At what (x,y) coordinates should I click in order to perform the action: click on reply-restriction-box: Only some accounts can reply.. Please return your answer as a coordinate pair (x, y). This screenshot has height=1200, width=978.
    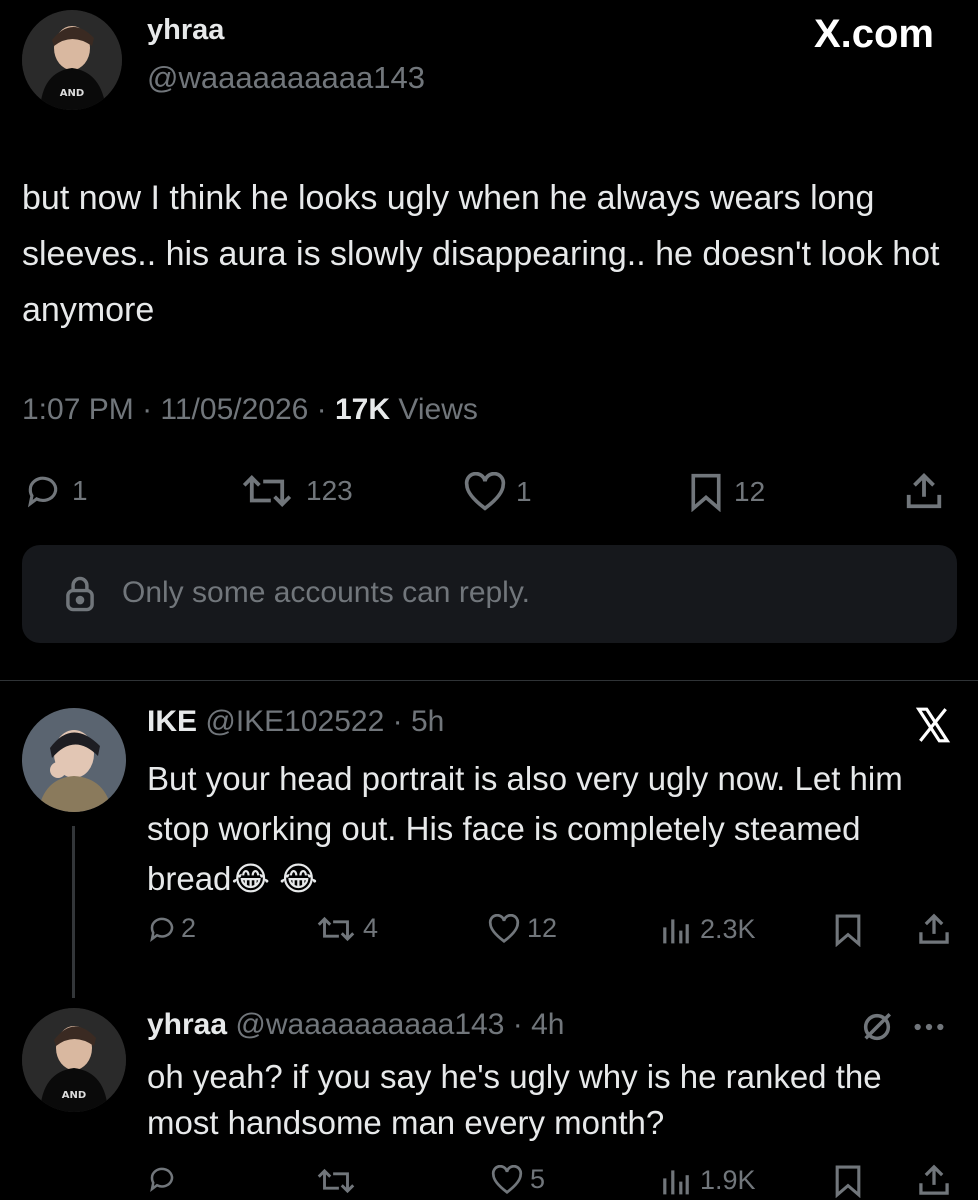
    Looking at the image, I should click on (489, 594).